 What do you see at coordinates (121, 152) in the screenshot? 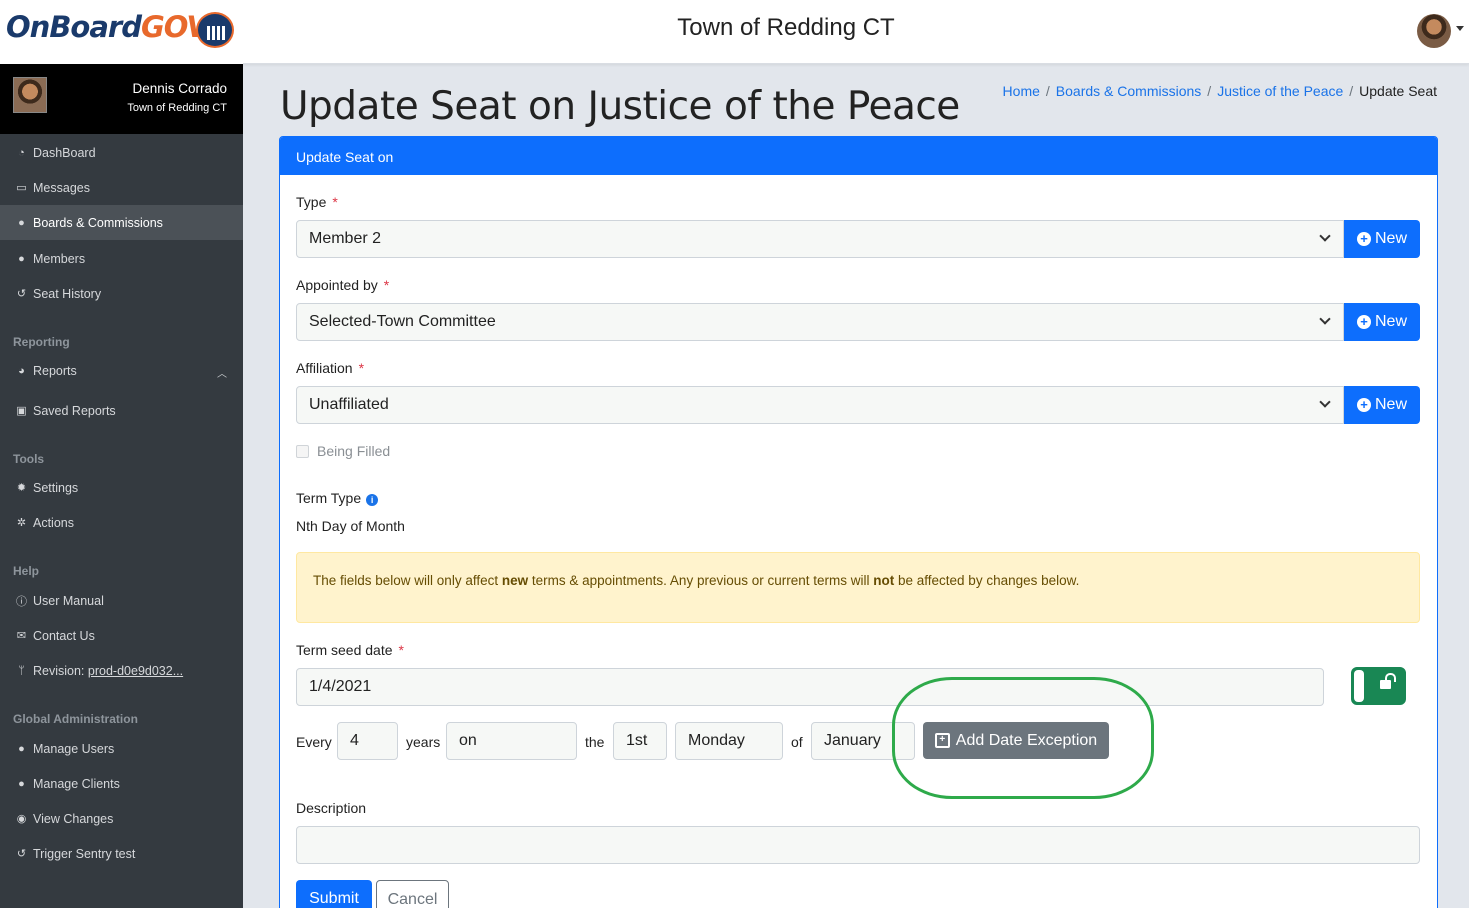
I see `sidebar-item-dashboard: ◔ DashBoard` at bounding box center [121, 152].